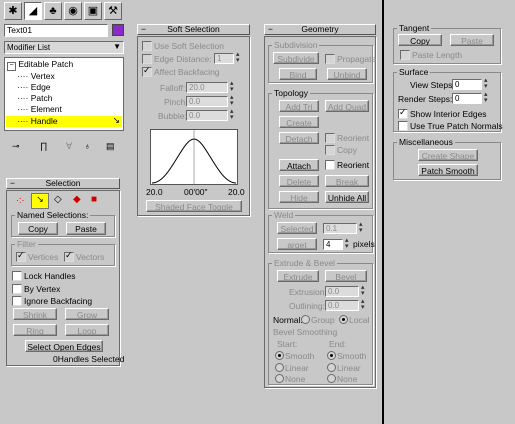  Describe the element at coordinates (35, 314) in the screenshot. I see `shrink-button: Shrink` at that location.